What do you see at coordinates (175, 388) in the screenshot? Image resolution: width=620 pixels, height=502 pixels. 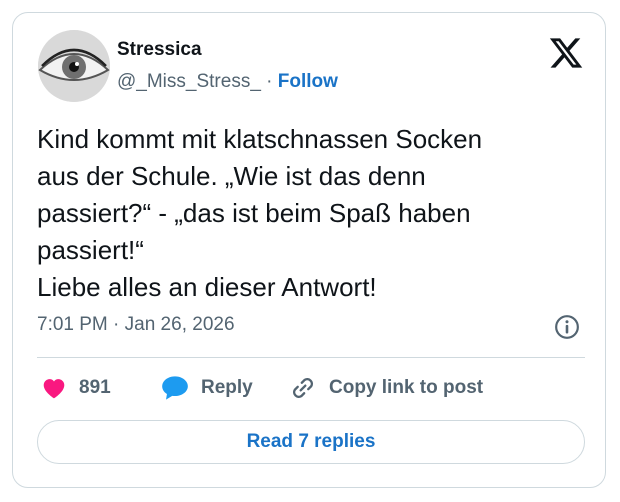 I see `speech-bubble-icon` at bounding box center [175, 388].